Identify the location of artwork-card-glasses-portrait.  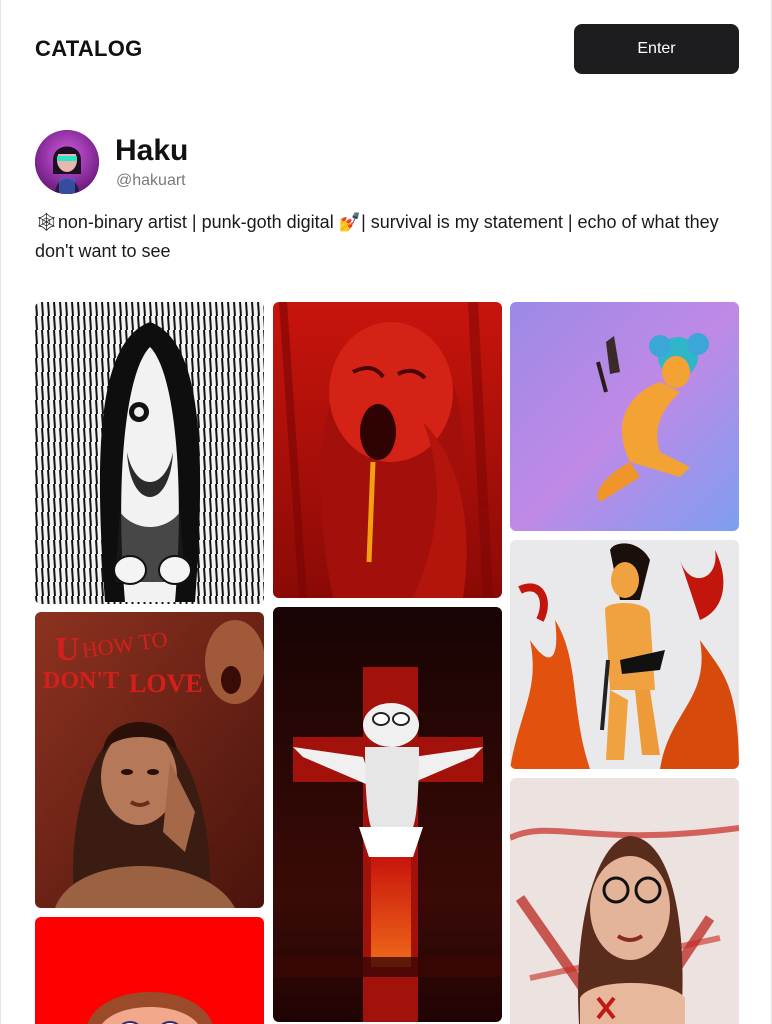
(624, 901).